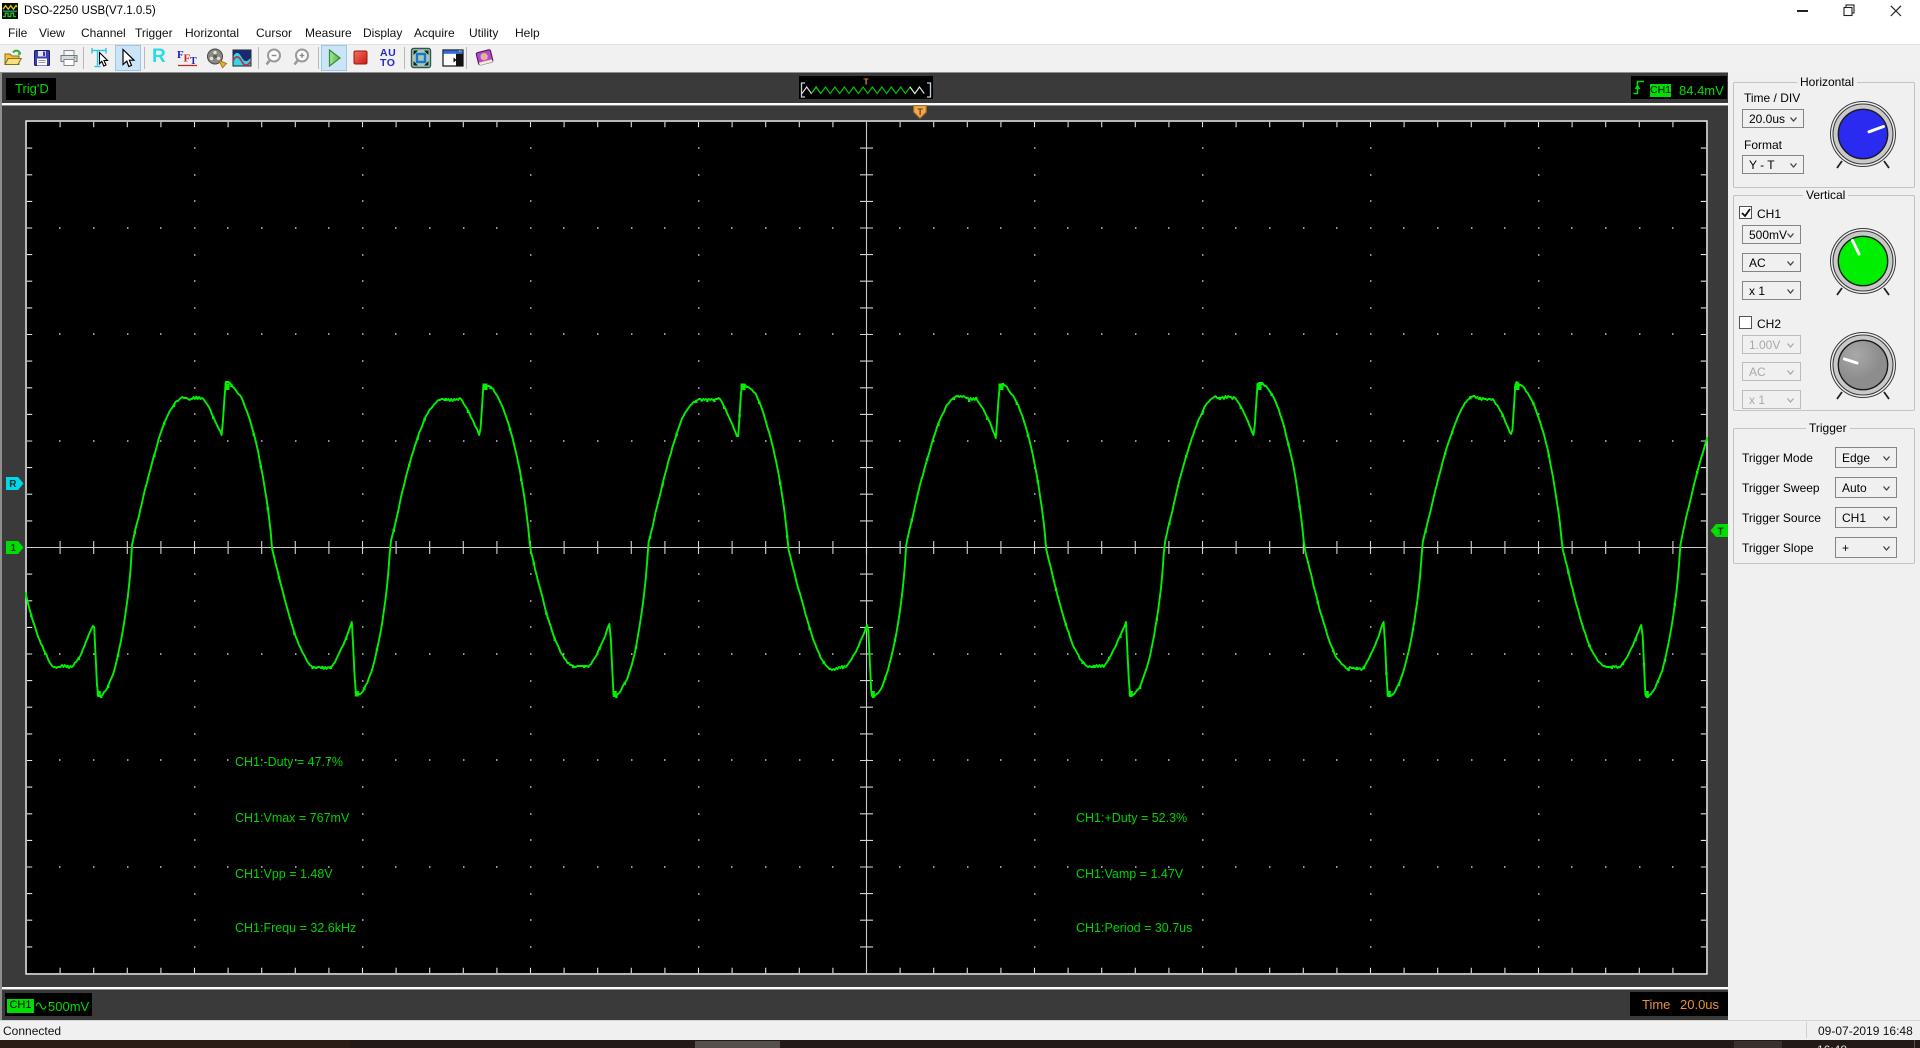  Describe the element at coordinates (14, 548) in the screenshot. I see `svg-text: 1` at that location.